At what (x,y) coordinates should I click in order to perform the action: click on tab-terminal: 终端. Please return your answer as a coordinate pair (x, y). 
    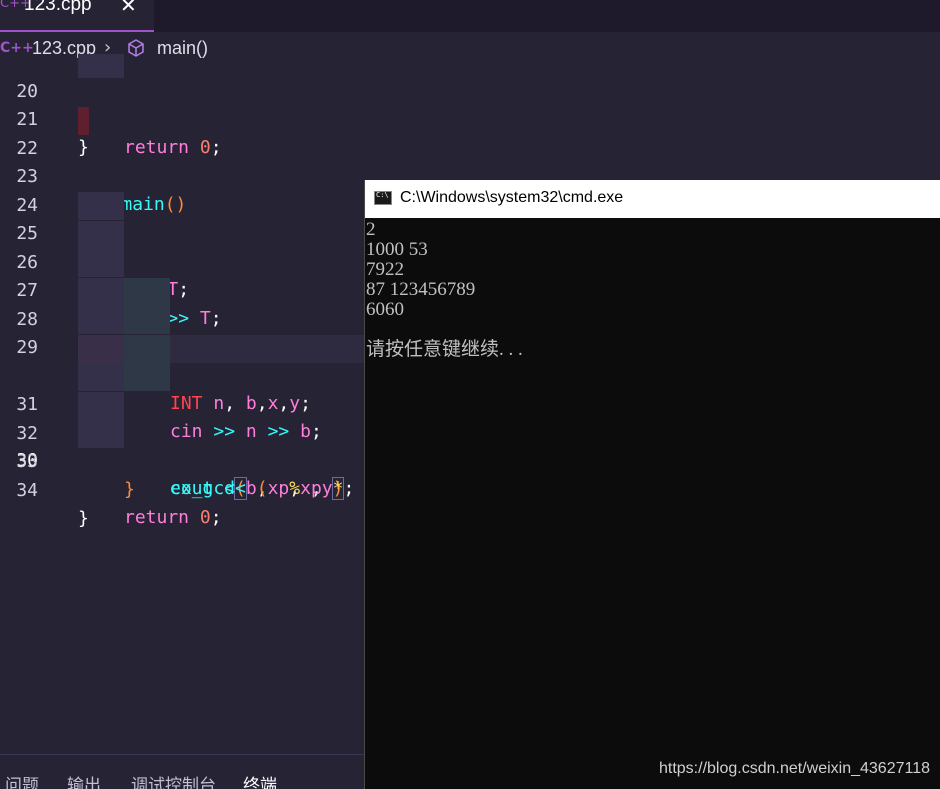
    Looking at the image, I should click on (260, 780).